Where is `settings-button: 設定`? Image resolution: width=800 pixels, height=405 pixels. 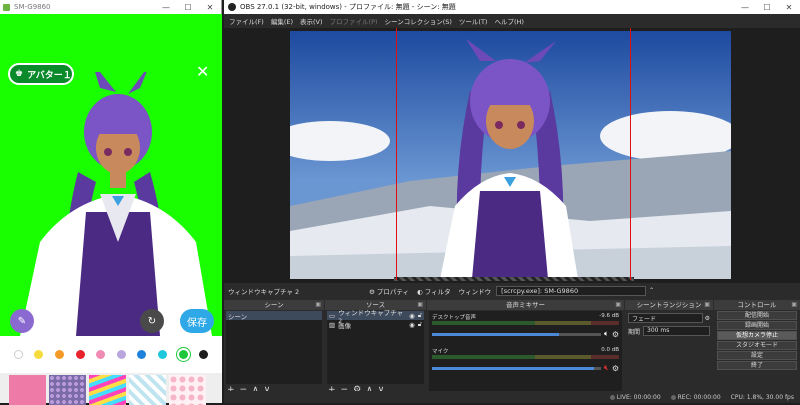 settings-button: 設定 is located at coordinates (757, 355).